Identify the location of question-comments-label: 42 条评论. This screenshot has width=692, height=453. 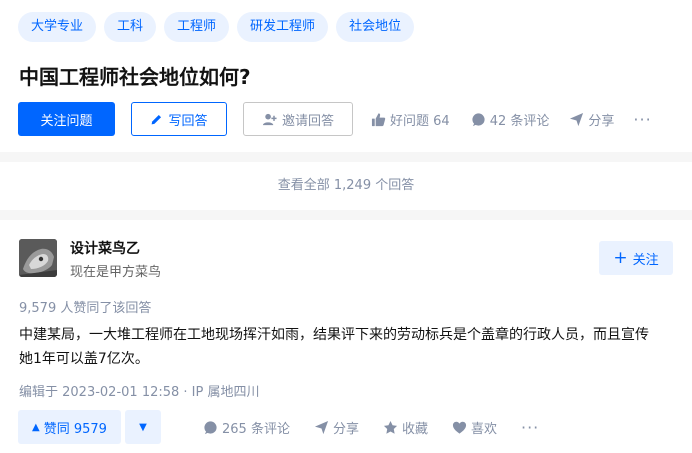
(519, 121).